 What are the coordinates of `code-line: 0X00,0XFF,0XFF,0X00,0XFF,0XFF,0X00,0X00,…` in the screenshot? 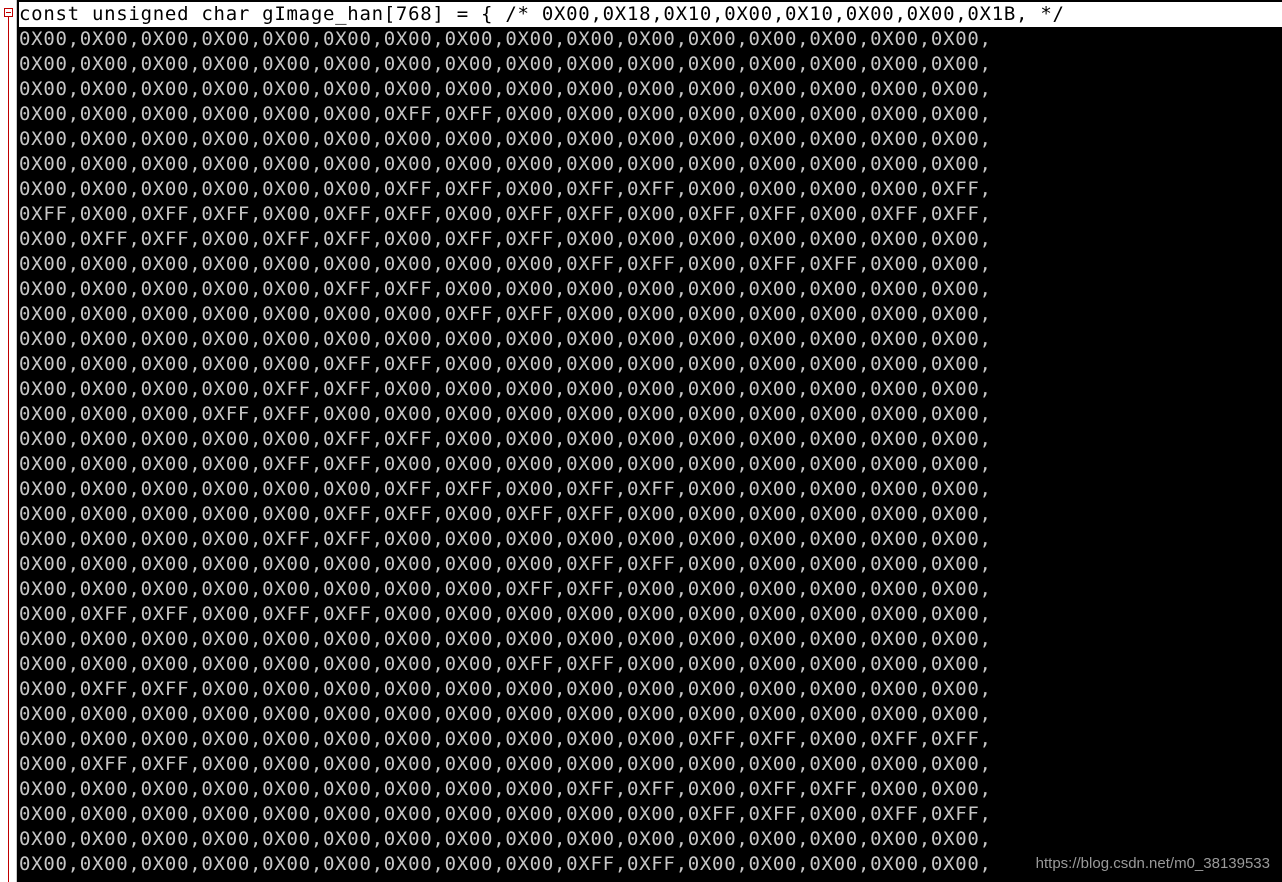 It's located at (650, 614).